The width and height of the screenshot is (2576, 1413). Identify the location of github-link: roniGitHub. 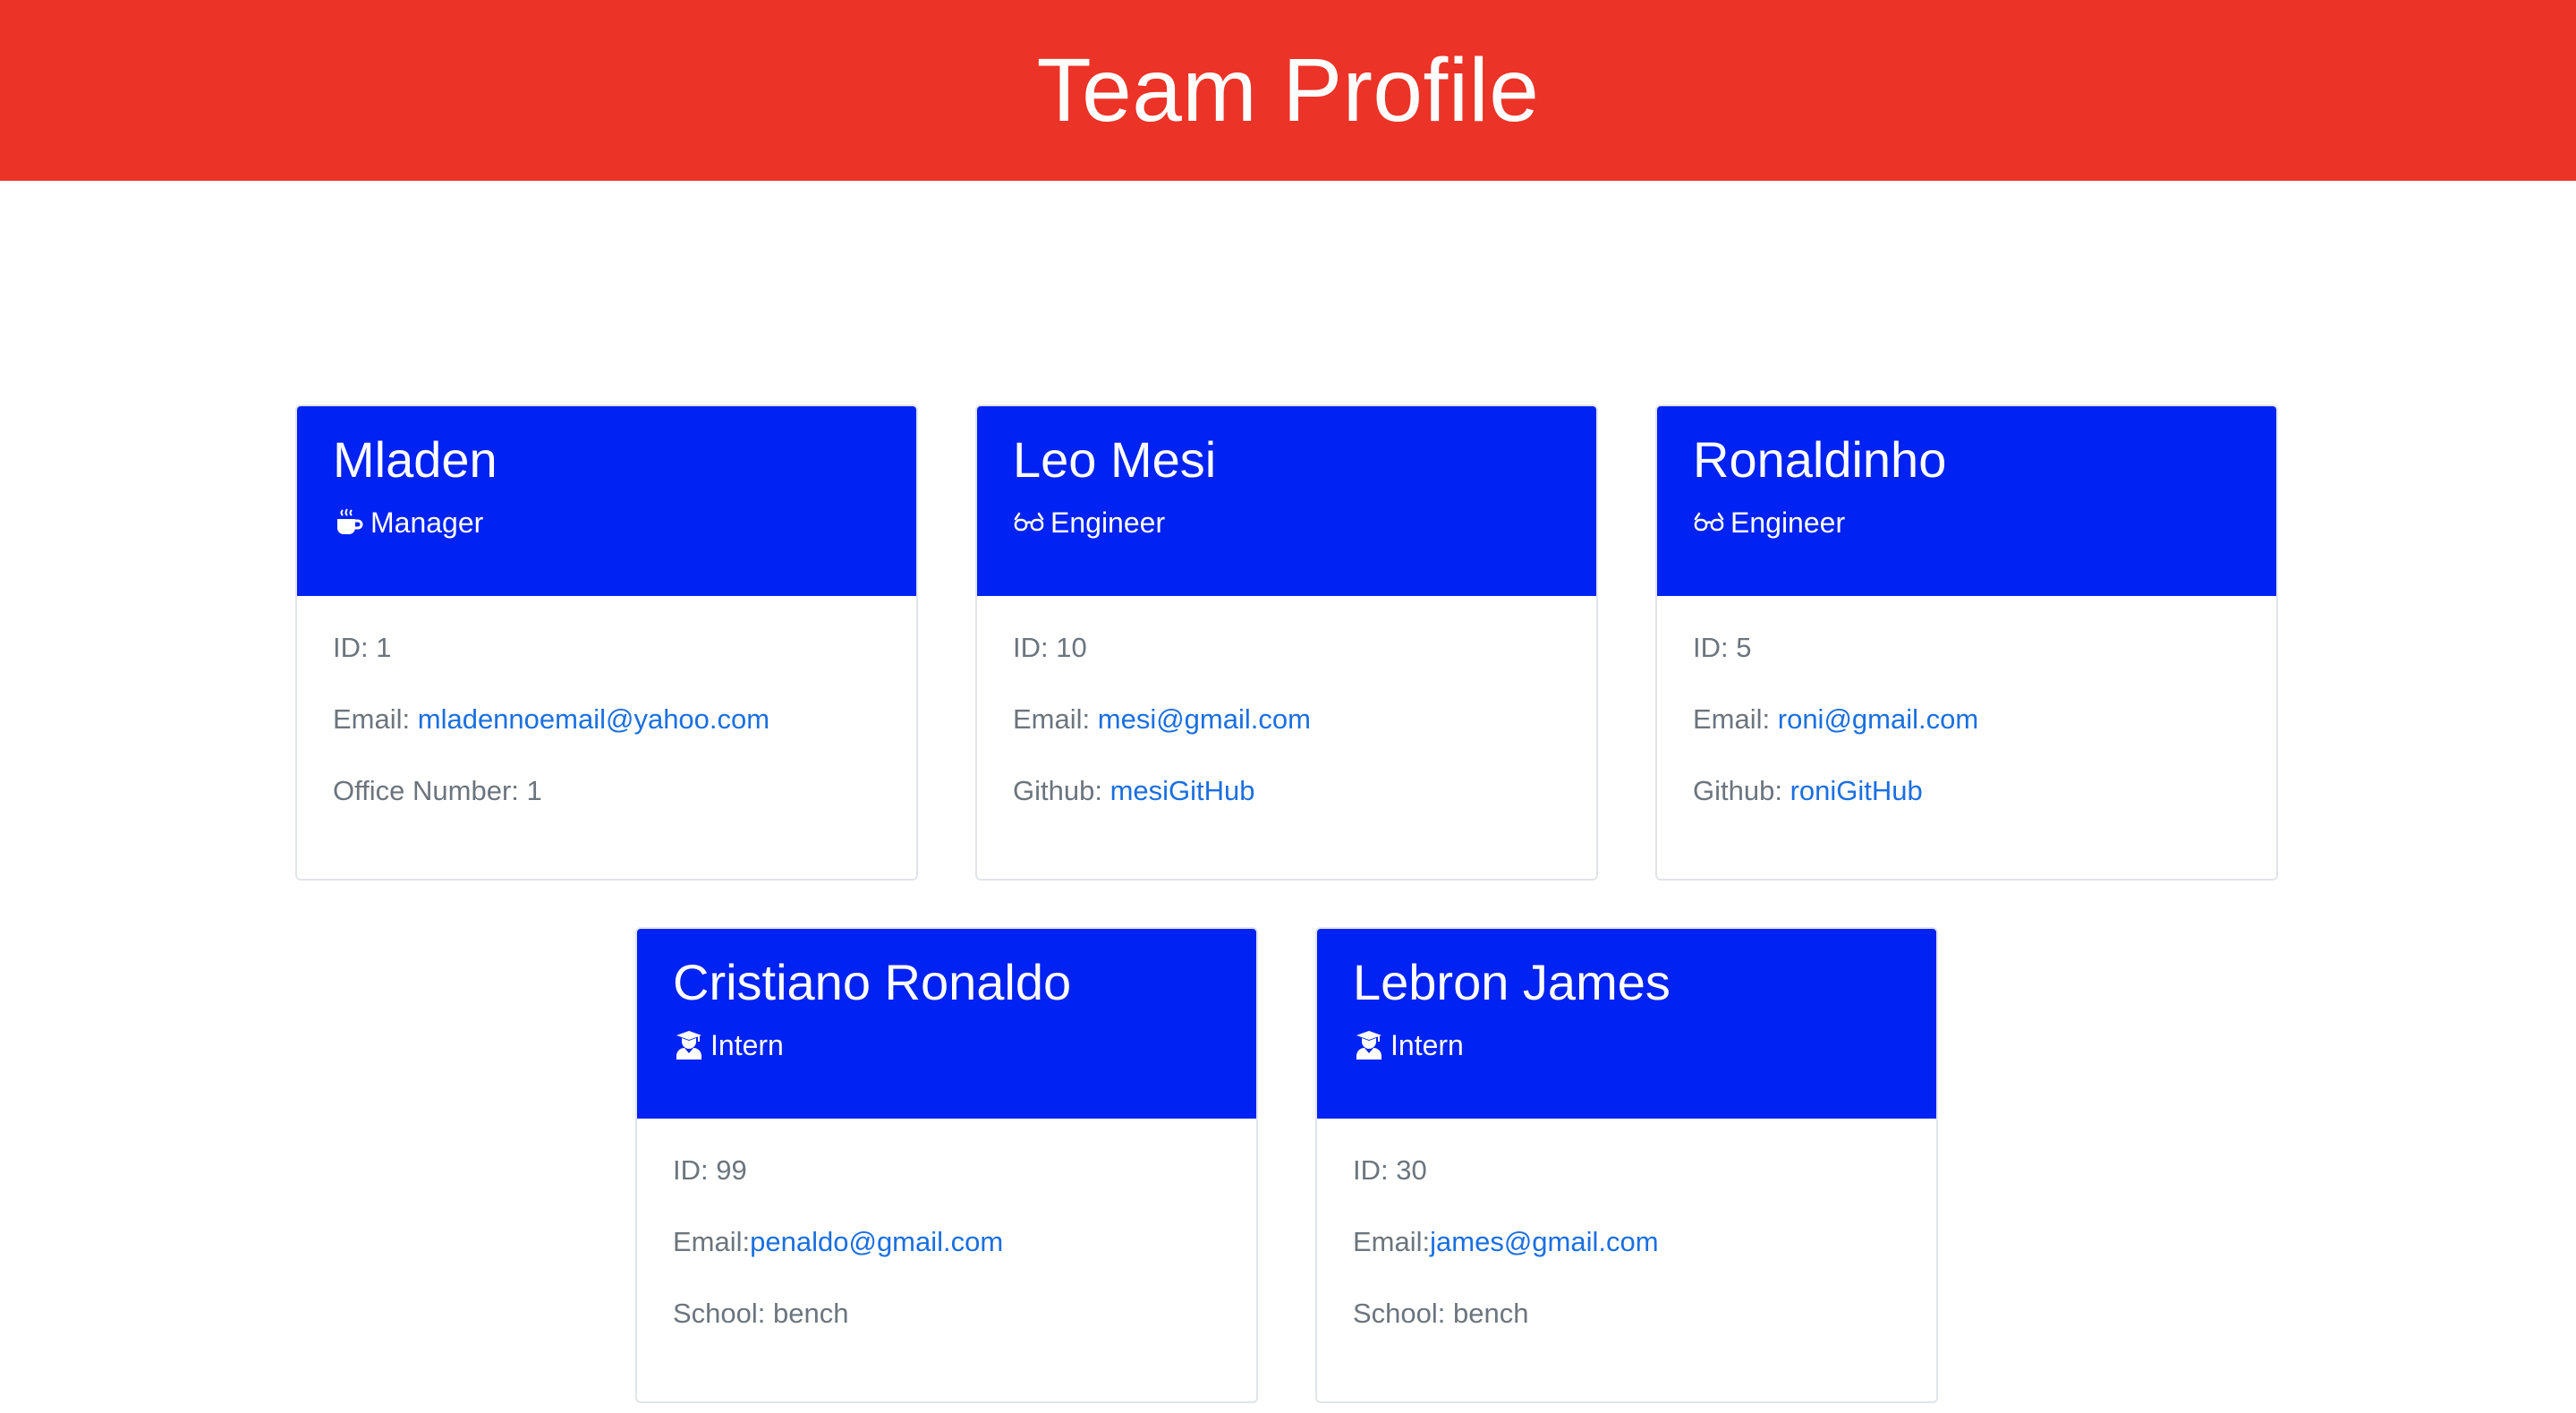
(1857, 790).